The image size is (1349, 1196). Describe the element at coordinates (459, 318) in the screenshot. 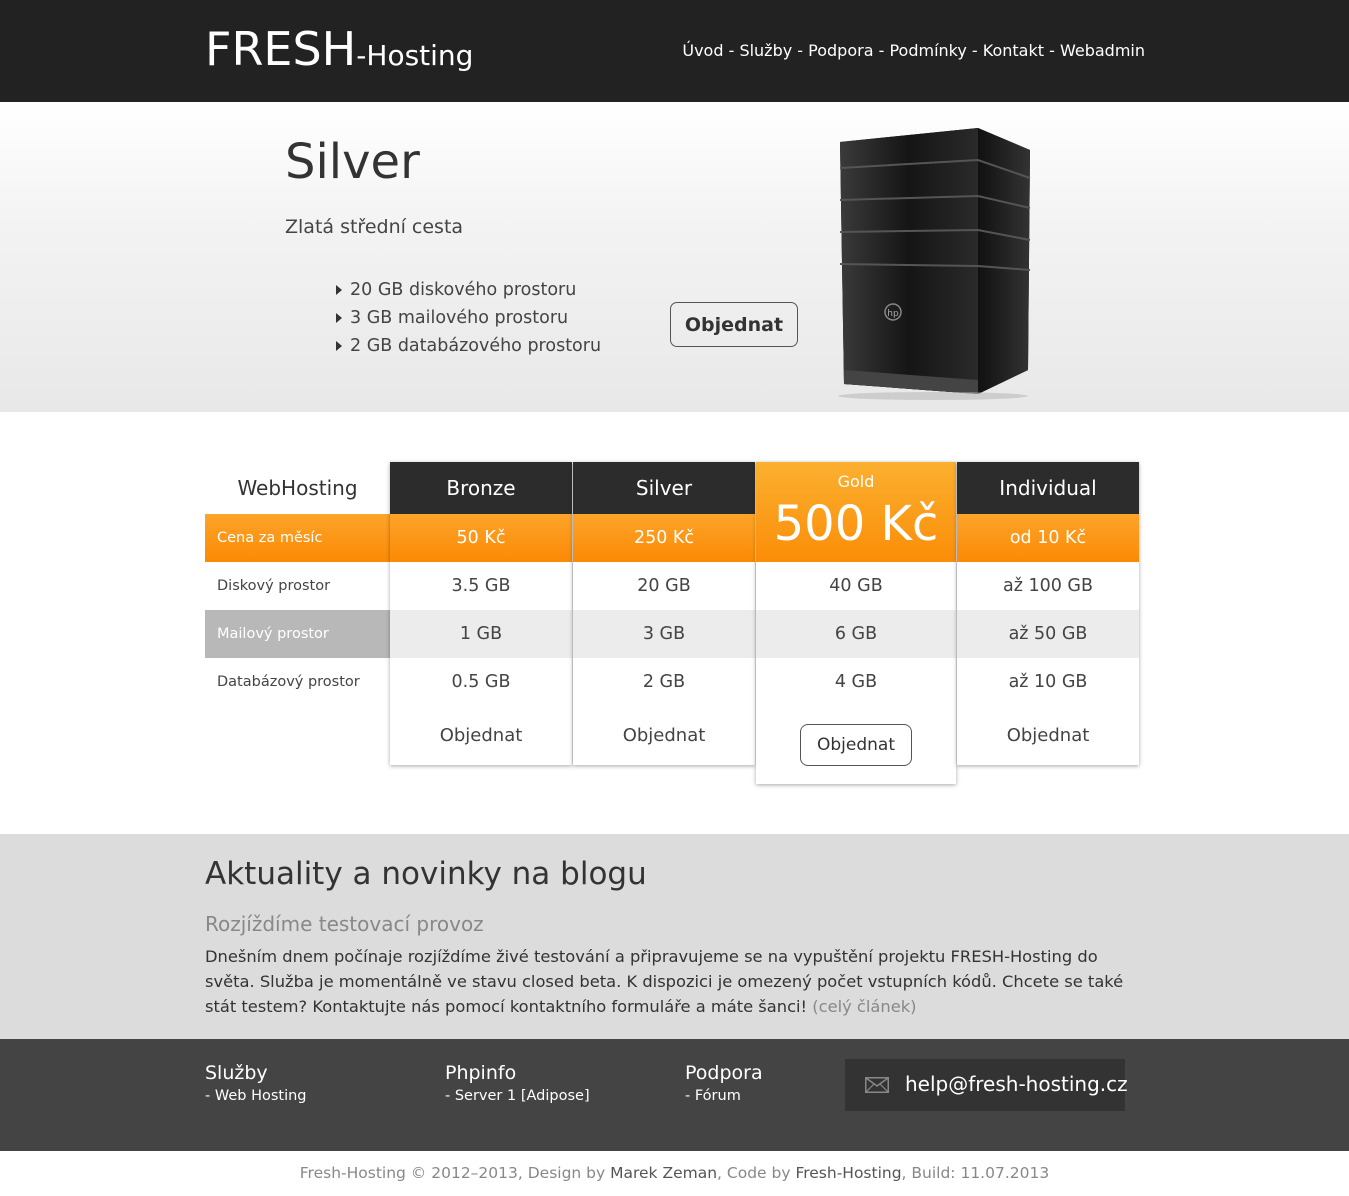

I see `hero-feature-text: 3 GB mailového prostoru` at that location.